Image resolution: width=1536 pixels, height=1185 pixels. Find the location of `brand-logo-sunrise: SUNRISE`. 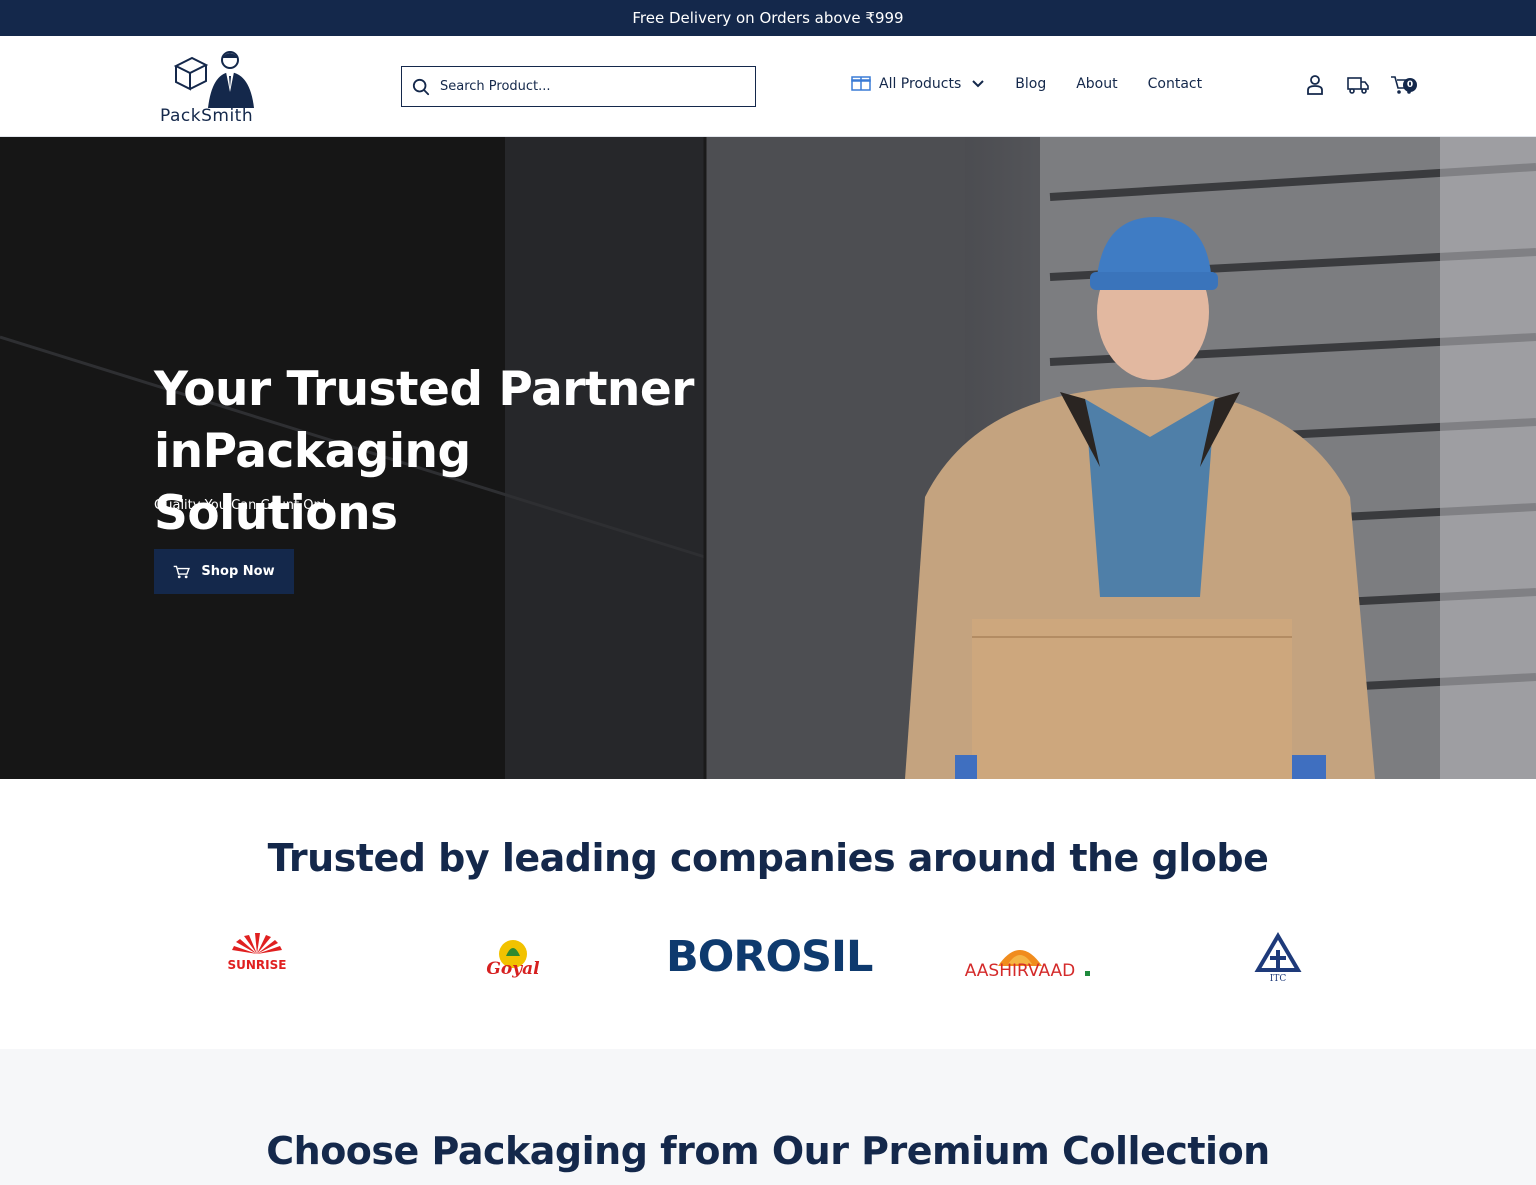

brand-logo-sunrise: SUNRISE is located at coordinates (257, 957).